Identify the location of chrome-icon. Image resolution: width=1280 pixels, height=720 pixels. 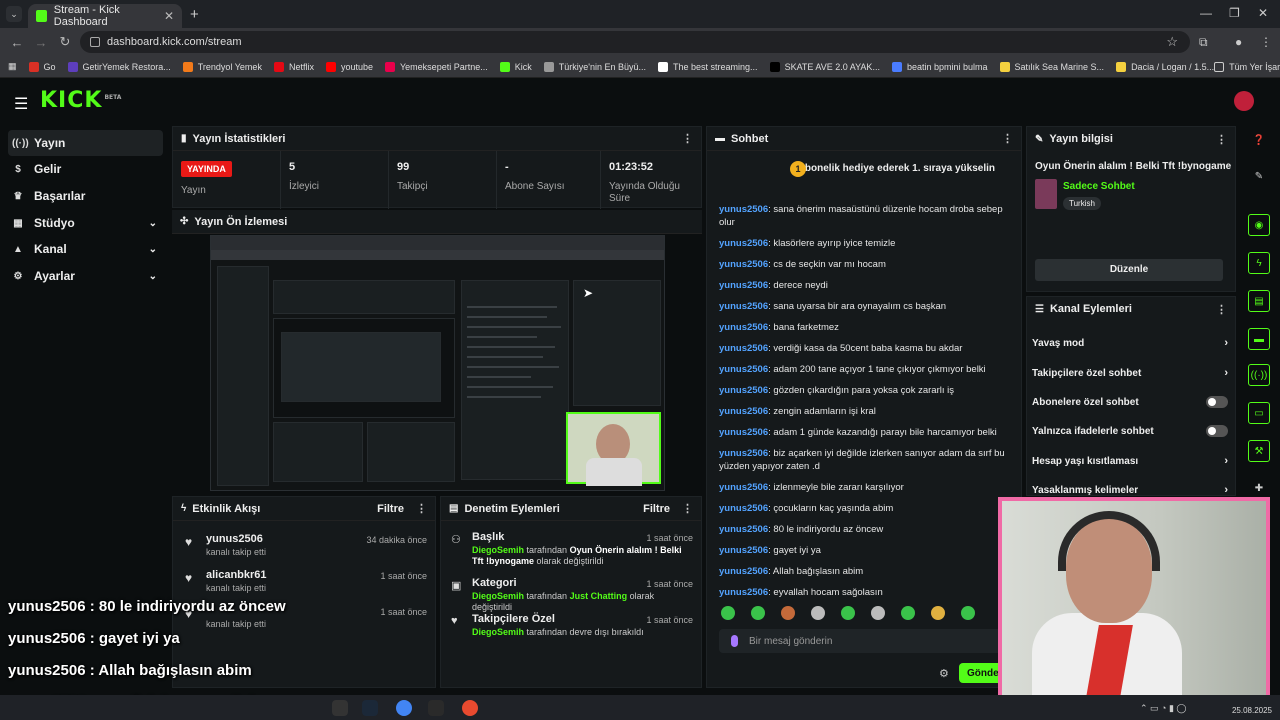
(404, 708).